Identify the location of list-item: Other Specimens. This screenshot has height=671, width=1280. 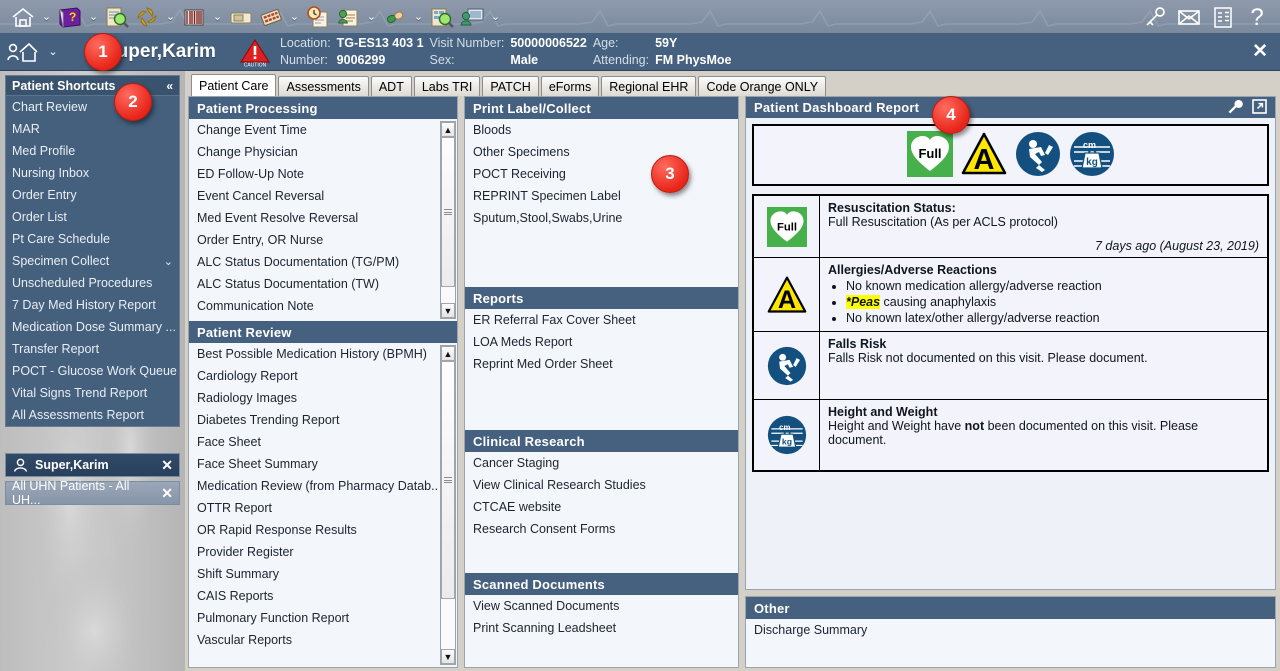
(601, 152).